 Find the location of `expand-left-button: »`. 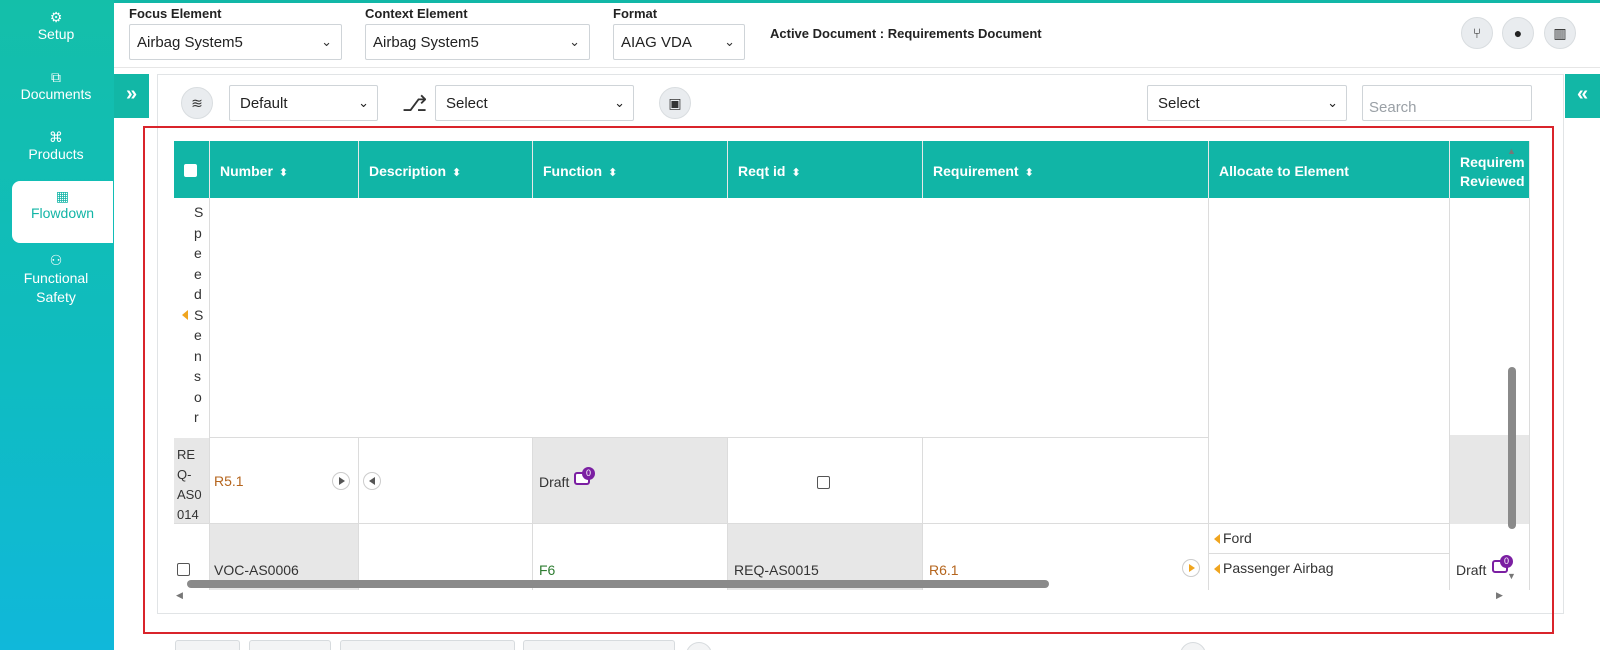

expand-left-button: » is located at coordinates (131, 96).